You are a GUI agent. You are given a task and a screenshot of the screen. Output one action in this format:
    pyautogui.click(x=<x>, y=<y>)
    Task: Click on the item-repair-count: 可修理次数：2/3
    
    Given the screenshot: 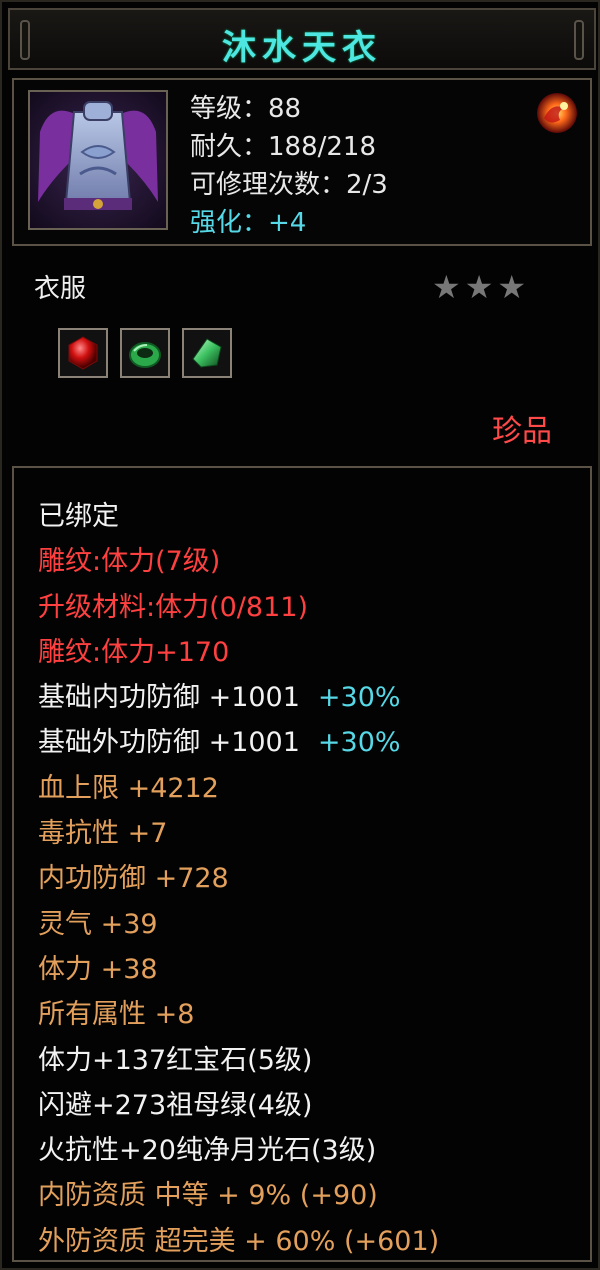 What is the action you would take?
    pyautogui.click(x=289, y=185)
    